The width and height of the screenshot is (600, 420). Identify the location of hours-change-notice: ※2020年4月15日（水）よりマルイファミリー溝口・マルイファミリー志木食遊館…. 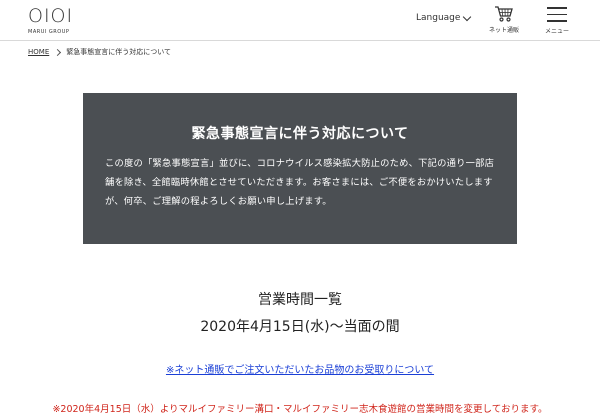
(300, 409).